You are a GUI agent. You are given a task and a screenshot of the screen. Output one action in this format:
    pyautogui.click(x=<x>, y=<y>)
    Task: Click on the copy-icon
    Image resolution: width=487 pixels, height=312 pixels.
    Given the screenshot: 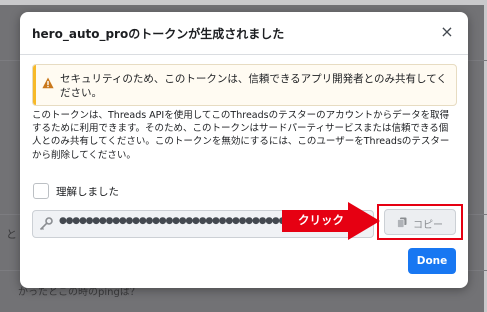 What is the action you would take?
    pyautogui.click(x=402, y=222)
    